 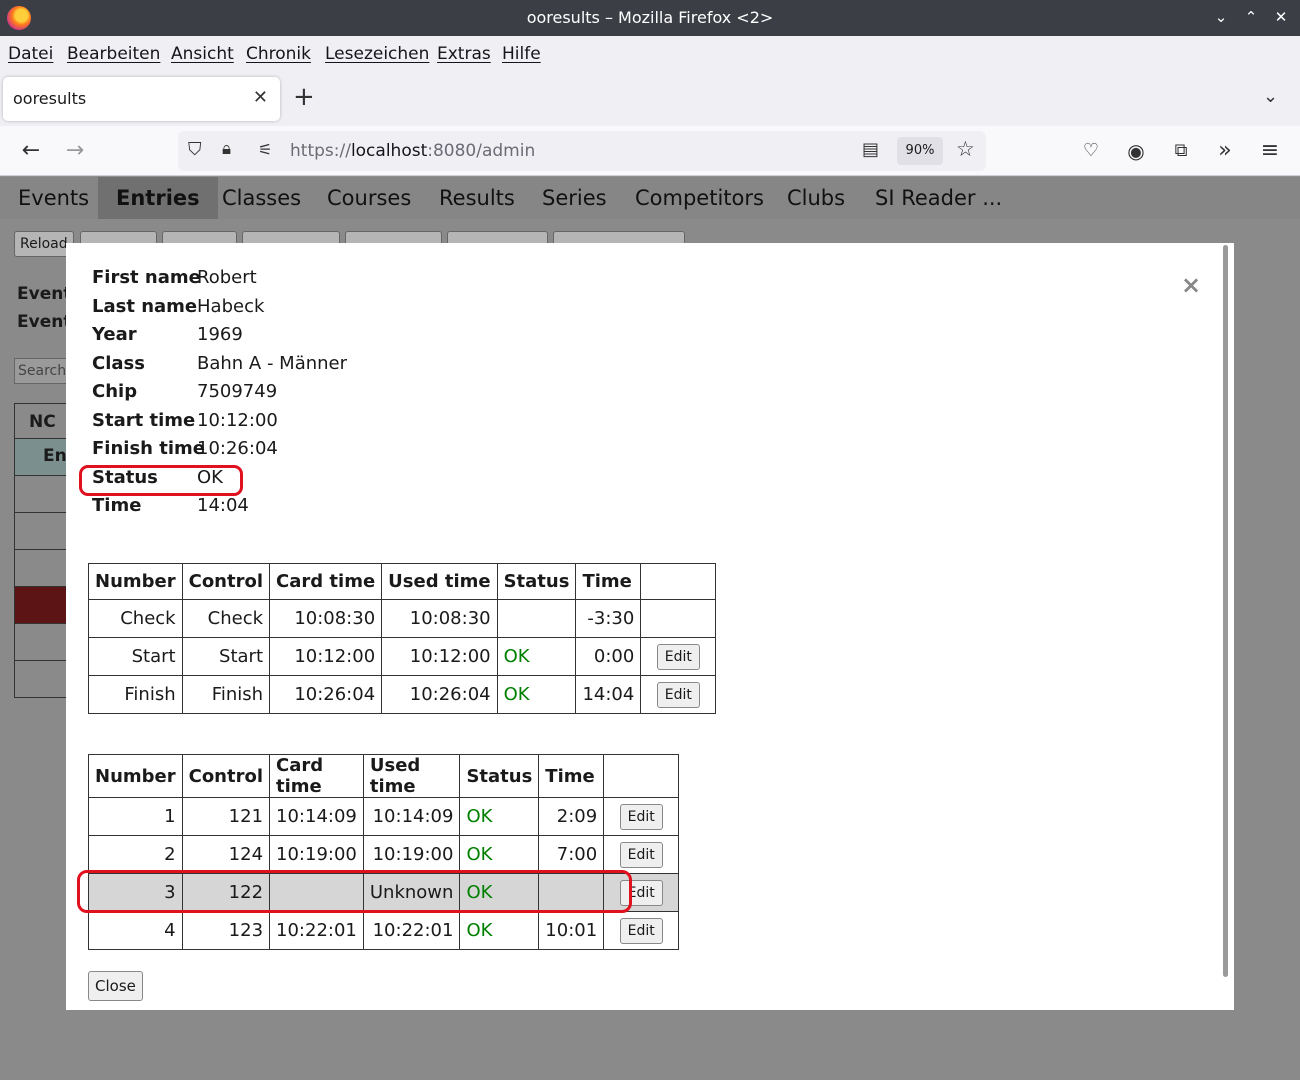 I want to click on detail-value: 10:12:00, so click(x=237, y=420).